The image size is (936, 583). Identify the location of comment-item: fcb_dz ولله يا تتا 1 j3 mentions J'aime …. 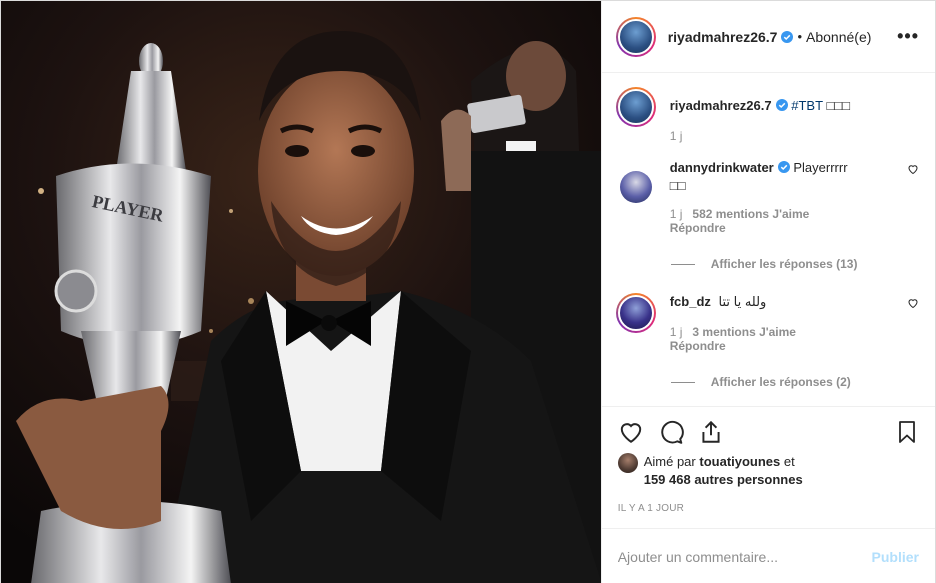
(767, 323).